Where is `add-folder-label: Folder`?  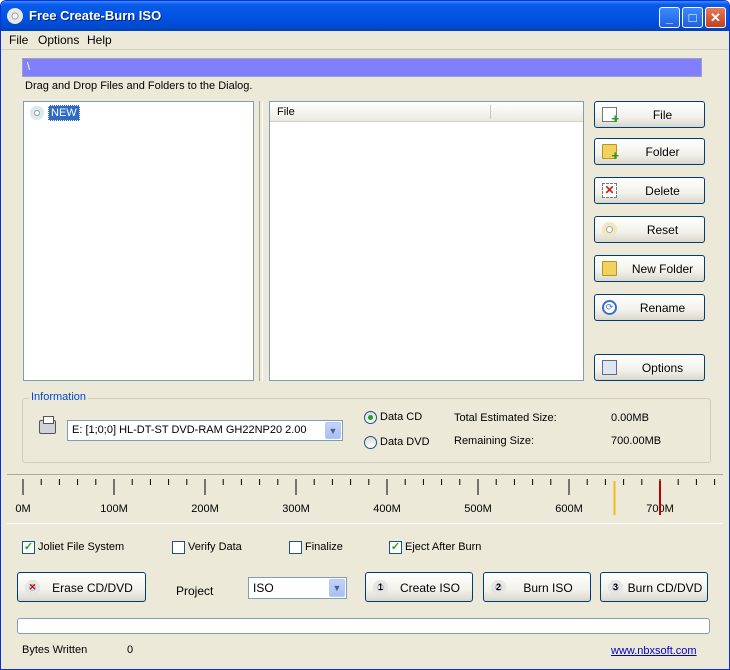
add-folder-label: Folder is located at coordinates (662, 152).